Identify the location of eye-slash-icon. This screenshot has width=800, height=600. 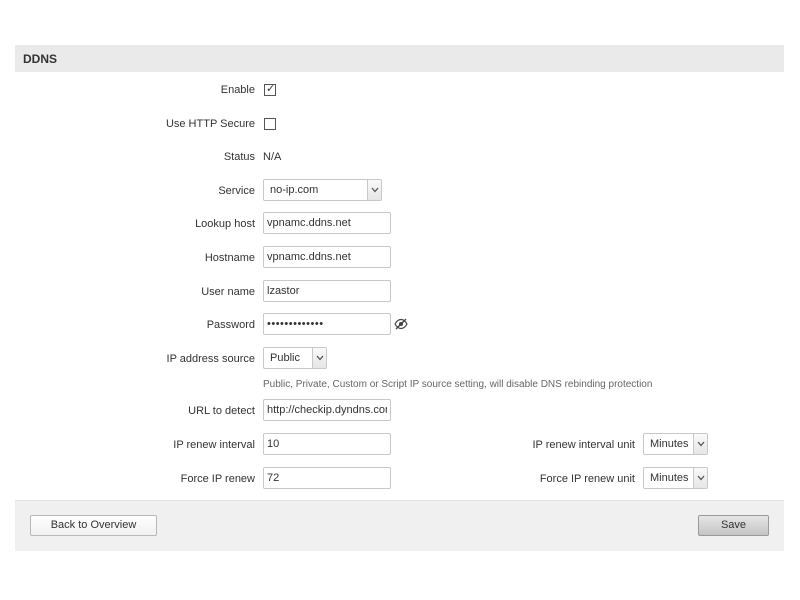
(401, 324).